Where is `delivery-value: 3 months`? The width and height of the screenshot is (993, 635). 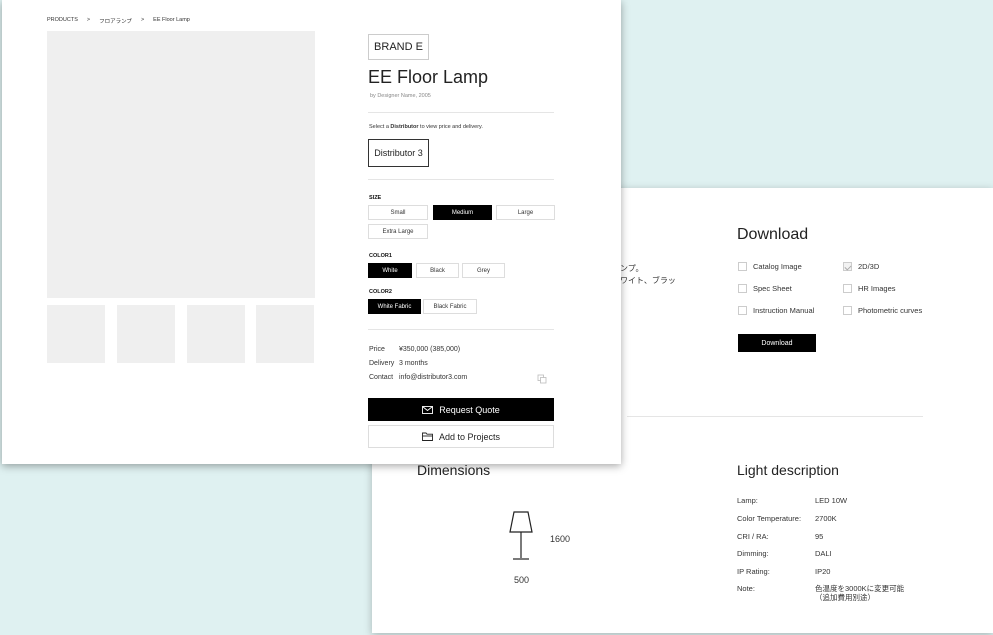 delivery-value: 3 months is located at coordinates (413, 363).